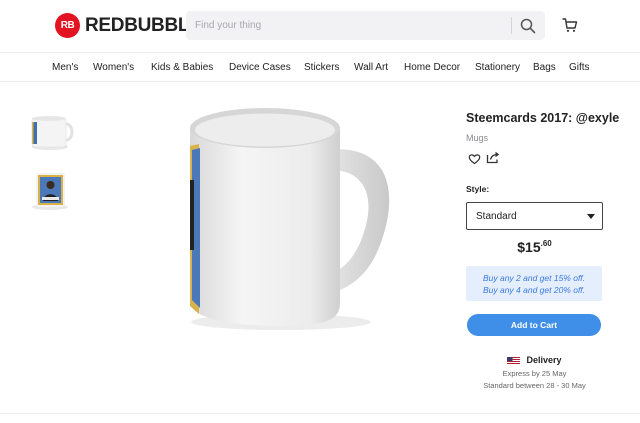  I want to click on logo-mark-icon: RB, so click(67, 25).